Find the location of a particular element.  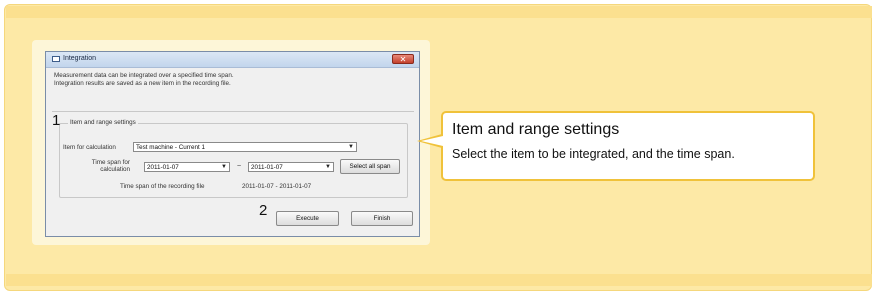

start-date-select: 2011-01-07 ▼ is located at coordinates (187, 167).